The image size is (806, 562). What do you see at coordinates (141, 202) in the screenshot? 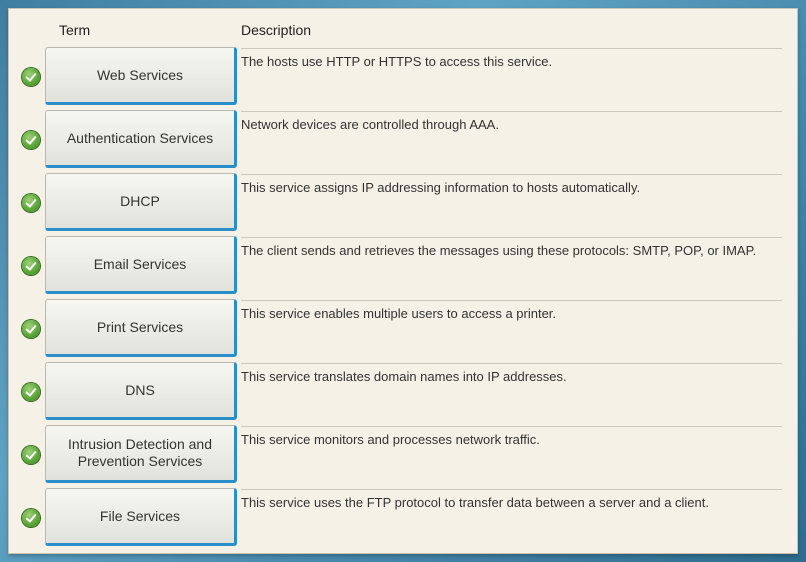
I see `term-button-dhcp: DHCP` at bounding box center [141, 202].